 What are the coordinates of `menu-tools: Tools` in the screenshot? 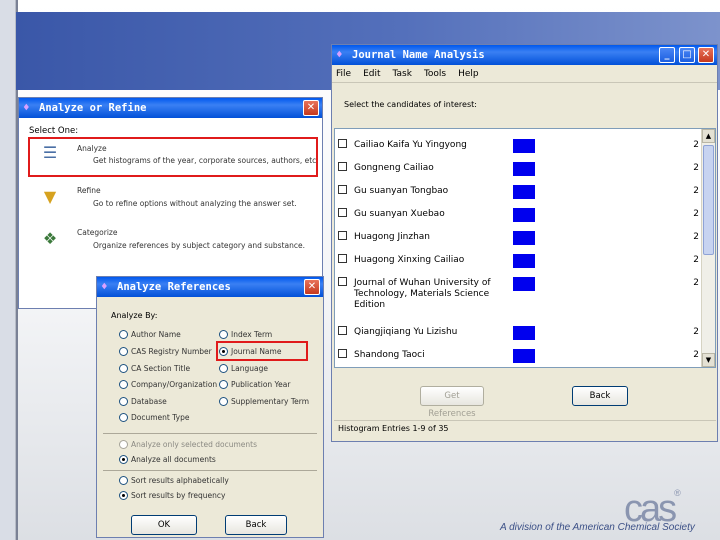 It's located at (435, 74).